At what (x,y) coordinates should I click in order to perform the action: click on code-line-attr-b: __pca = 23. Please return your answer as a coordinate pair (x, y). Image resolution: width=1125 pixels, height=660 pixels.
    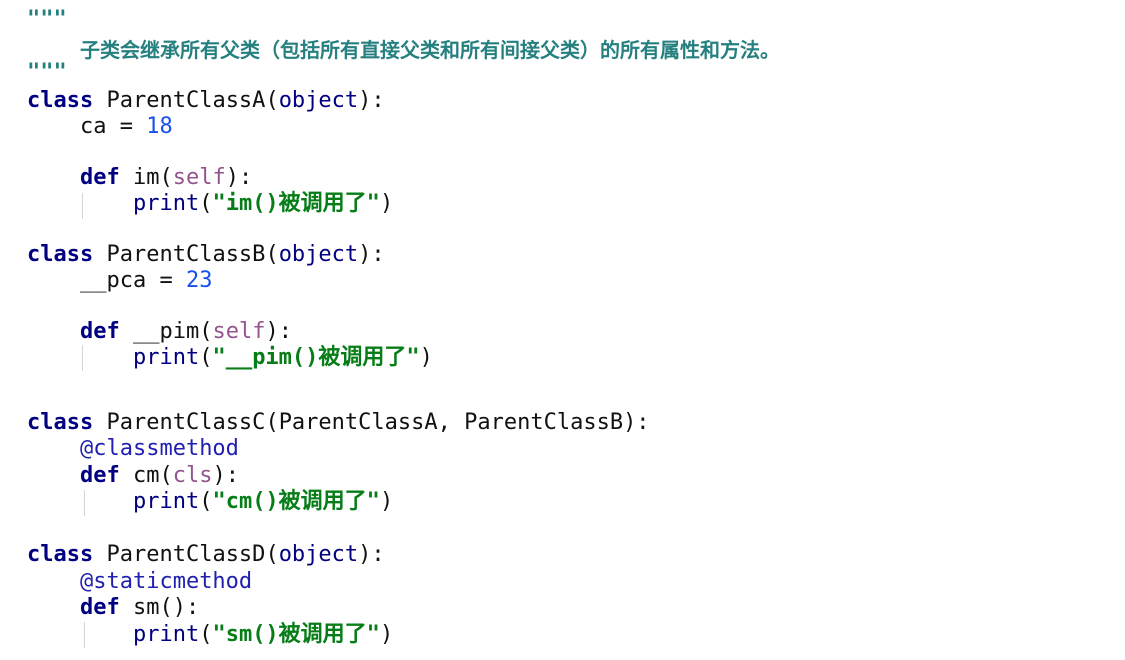
    Looking at the image, I should click on (146, 280).